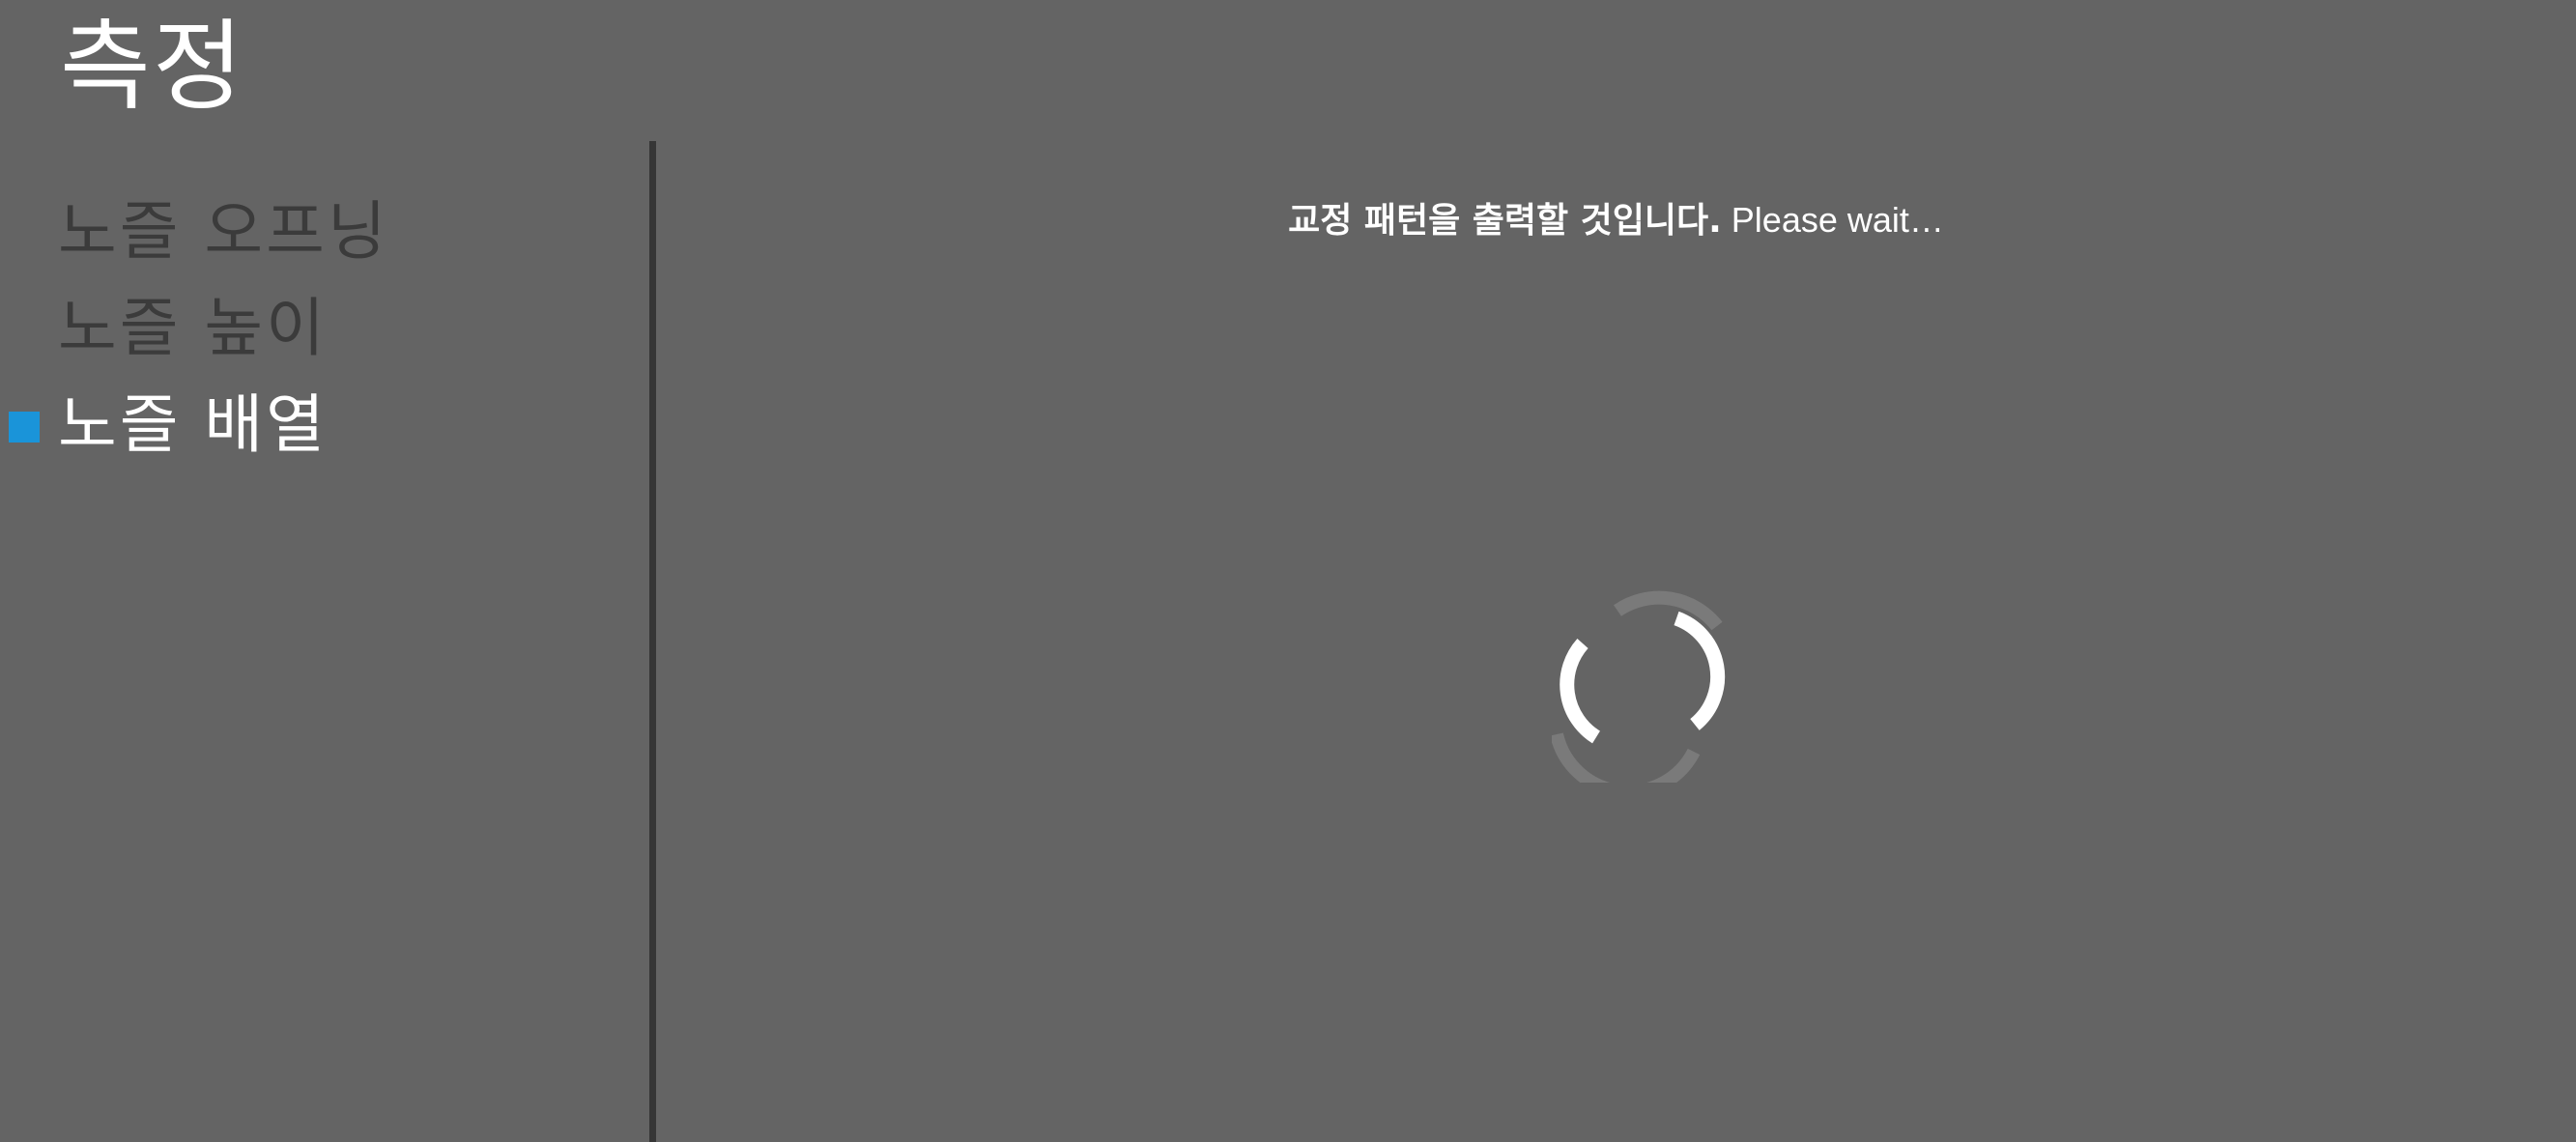 Image resolution: width=2576 pixels, height=1142 pixels. I want to click on sidebar-item-nozzle-alignment: 노즐 배열, so click(324, 425).